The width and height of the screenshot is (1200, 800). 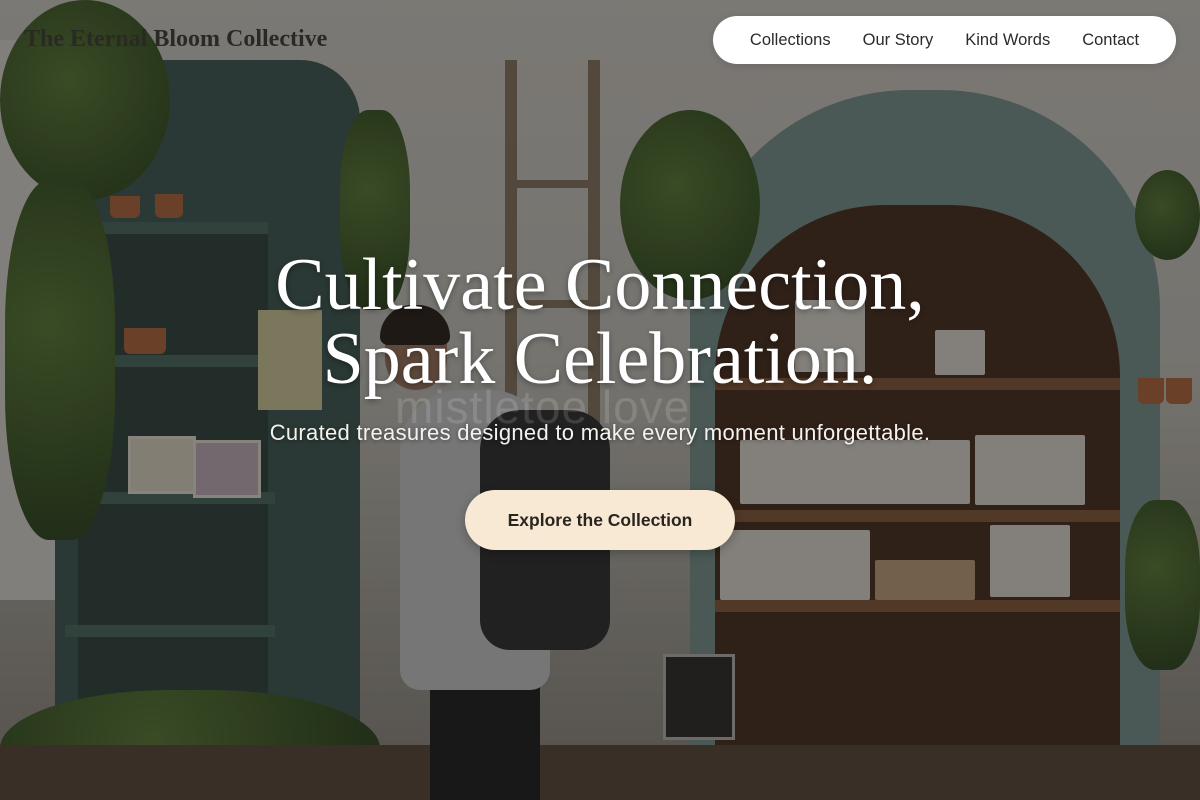 I want to click on nav-link-our-story: Our Story, so click(x=898, y=40).